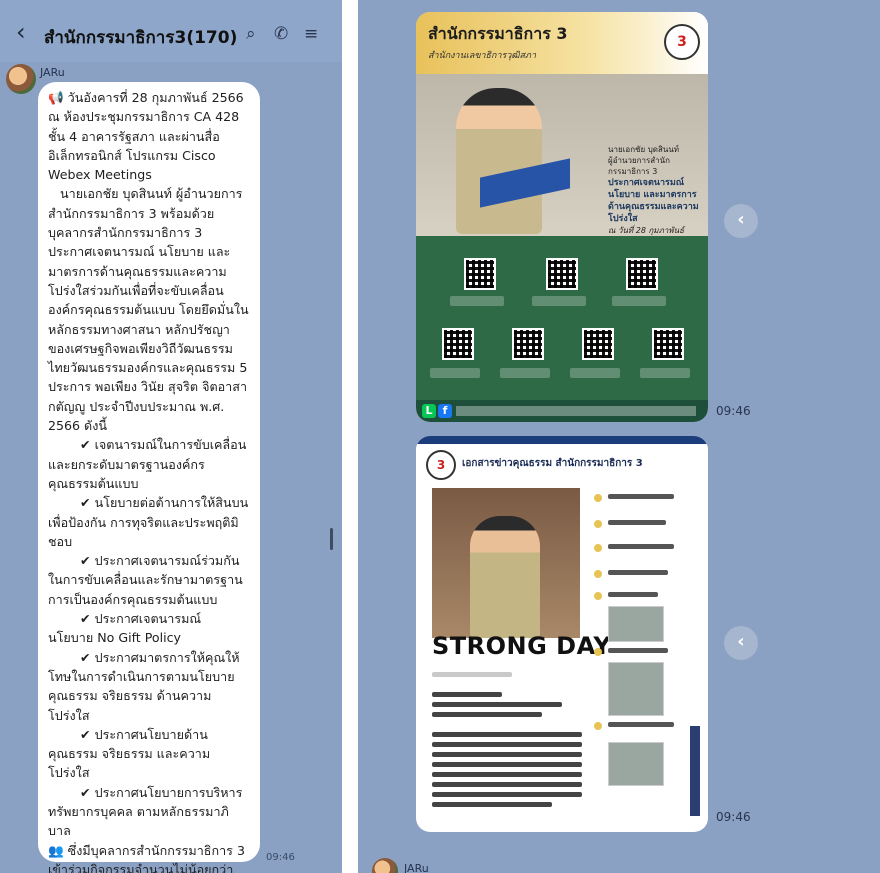 This screenshot has height=873, width=880. I want to click on headline: STRONG DAY, so click(522, 646).